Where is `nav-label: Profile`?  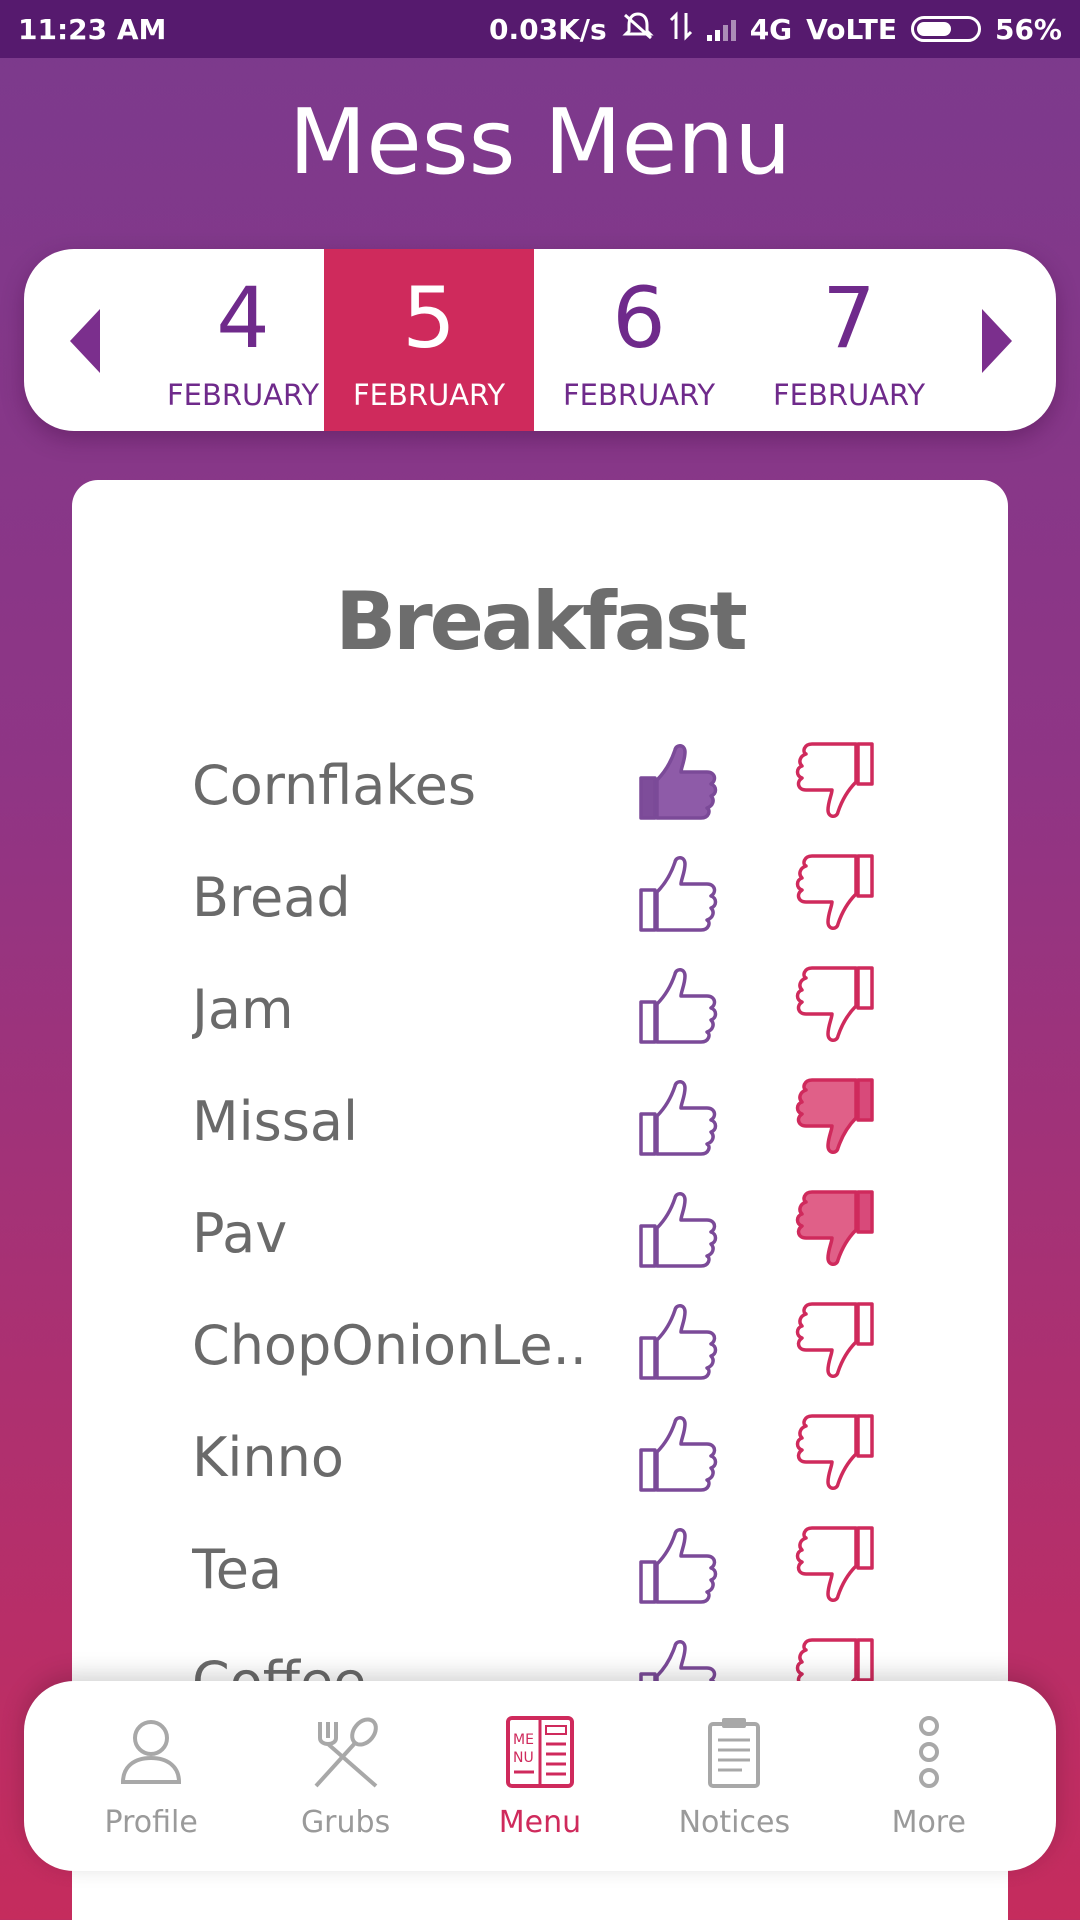
nav-label: Profile is located at coordinates (151, 1822).